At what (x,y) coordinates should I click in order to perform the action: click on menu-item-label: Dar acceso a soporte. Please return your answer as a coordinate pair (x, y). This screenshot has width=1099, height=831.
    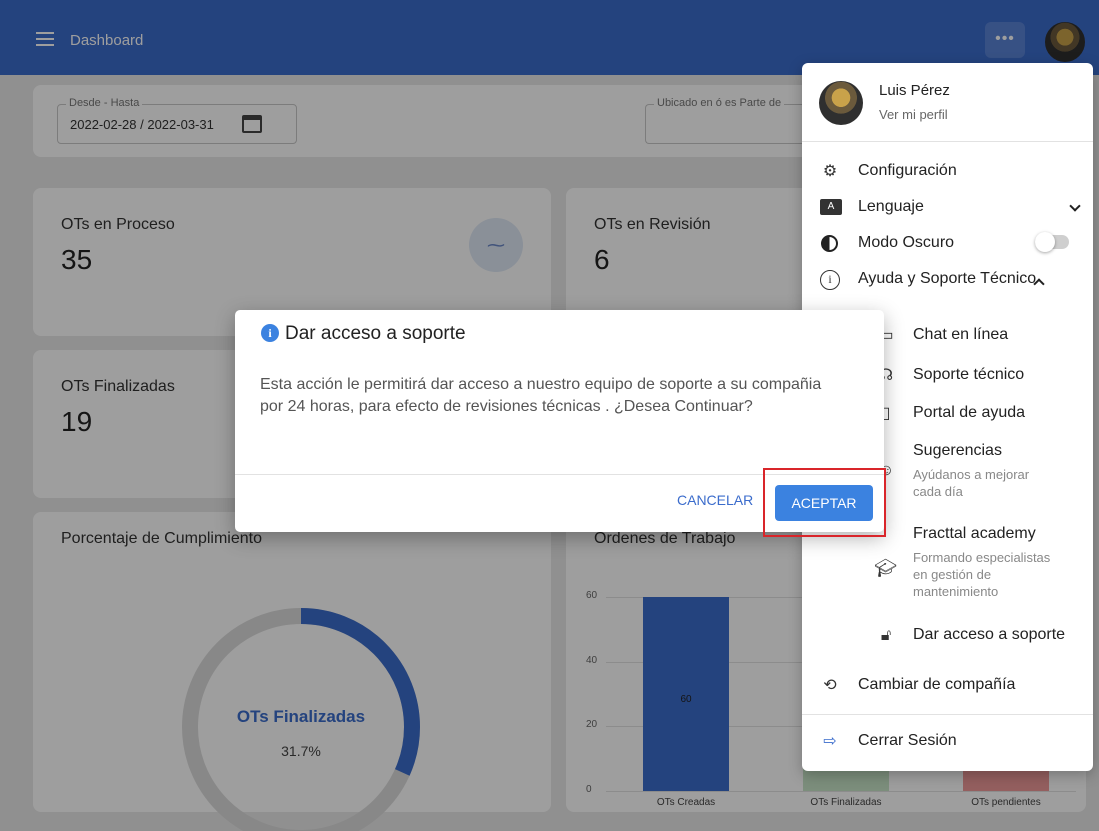
    Looking at the image, I should click on (989, 634).